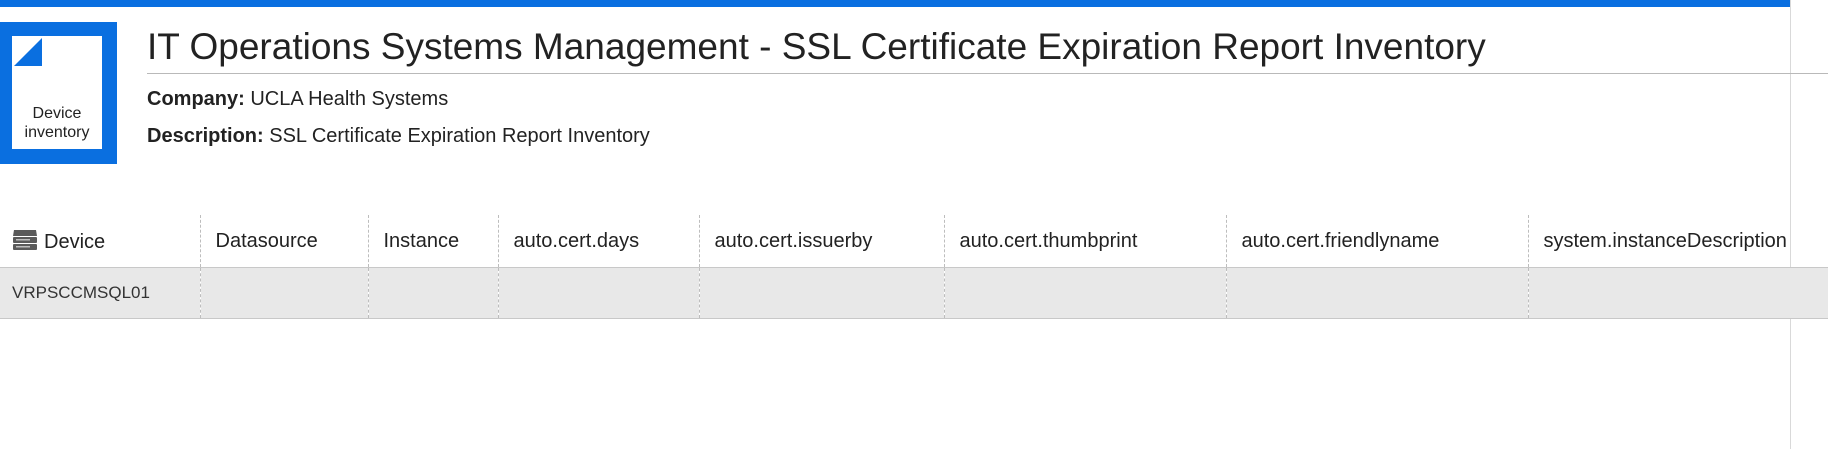 This screenshot has width=1828, height=449. Describe the element at coordinates (1677, 241) in the screenshot. I see `column-header-instance-description: system.instanceDescription` at that location.